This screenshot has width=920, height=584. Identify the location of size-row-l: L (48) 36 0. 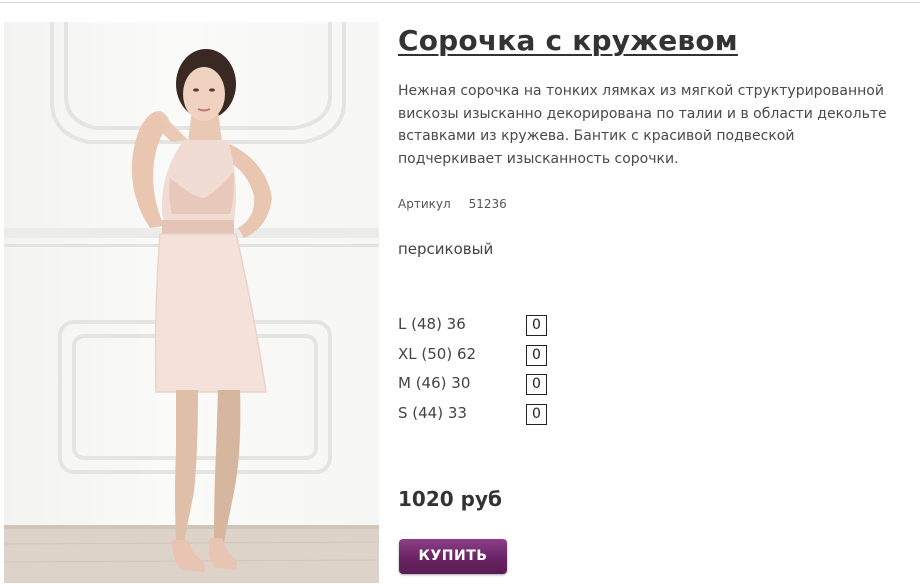
(498, 328).